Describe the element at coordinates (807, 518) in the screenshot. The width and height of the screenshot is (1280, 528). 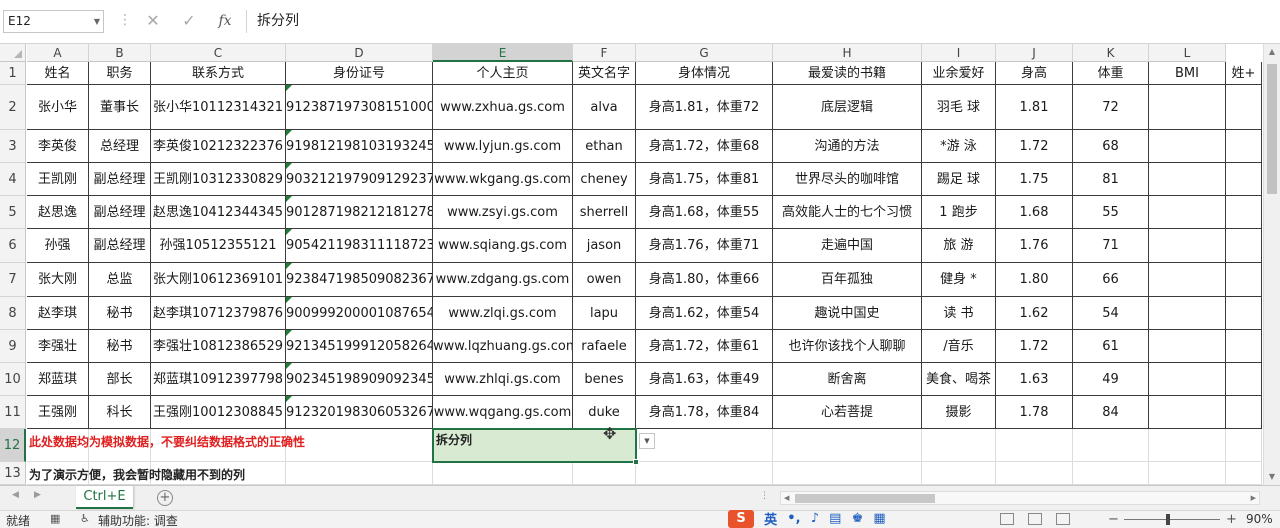
I see `sogou-ime-toolbar: S 英 •, ♪ ▤ ♚ ▦` at that location.